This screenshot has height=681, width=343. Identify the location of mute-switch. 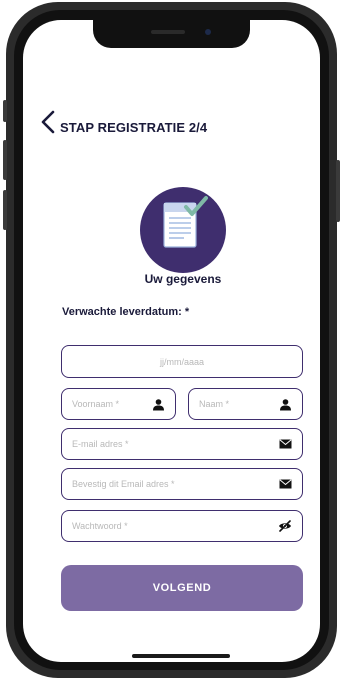
(5, 111).